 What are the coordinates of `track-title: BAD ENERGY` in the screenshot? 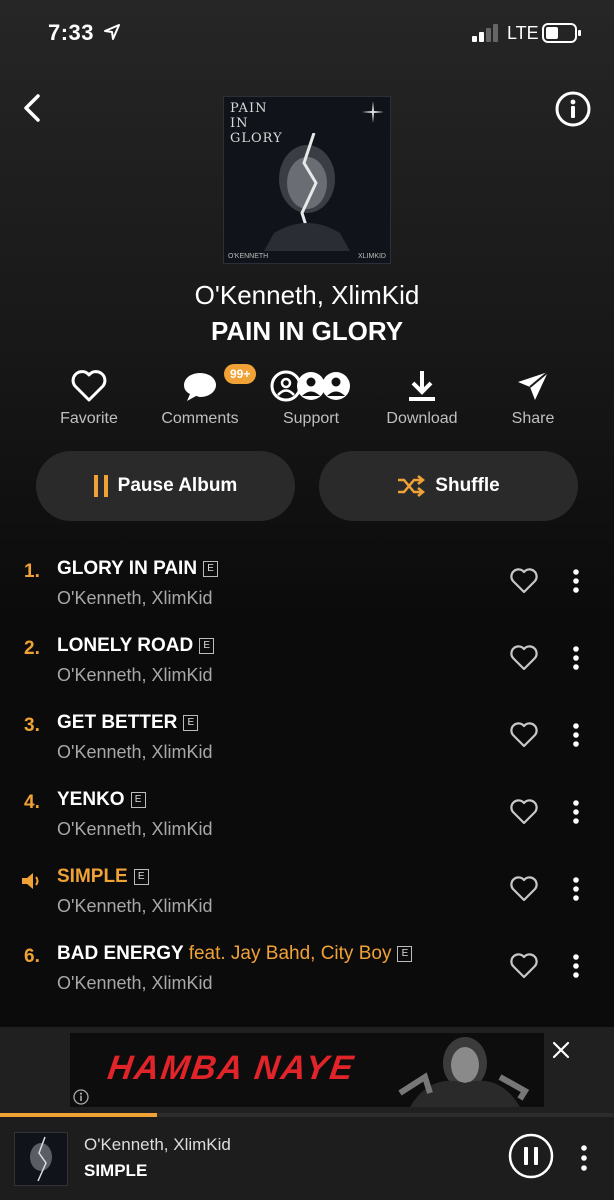 It's located at (120, 953).